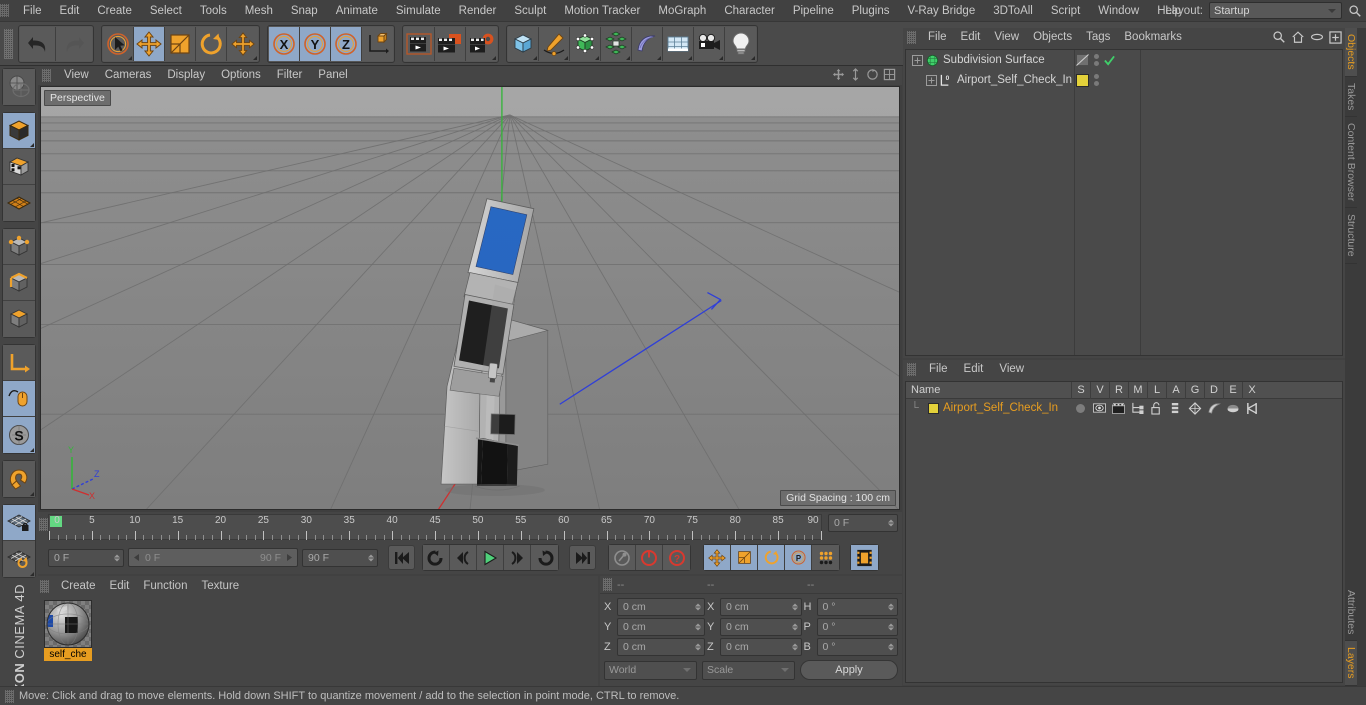 Image resolution: width=1366 pixels, height=705 pixels. I want to click on layer-expression-toggle, so click(1232, 408).